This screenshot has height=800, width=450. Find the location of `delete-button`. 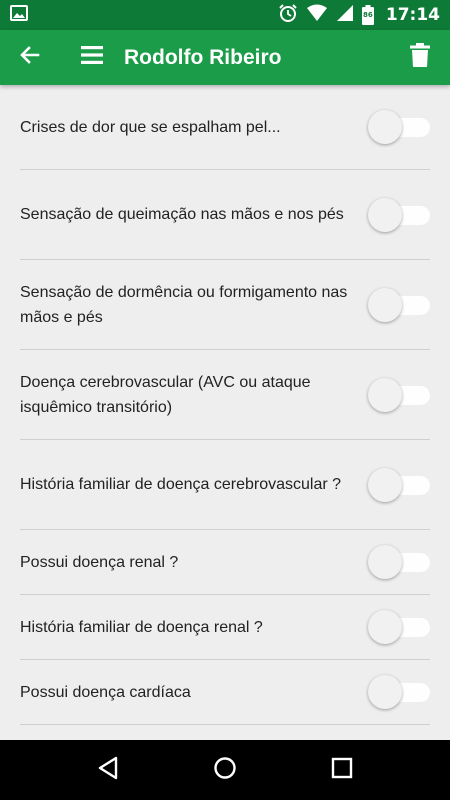

delete-button is located at coordinates (420, 57).